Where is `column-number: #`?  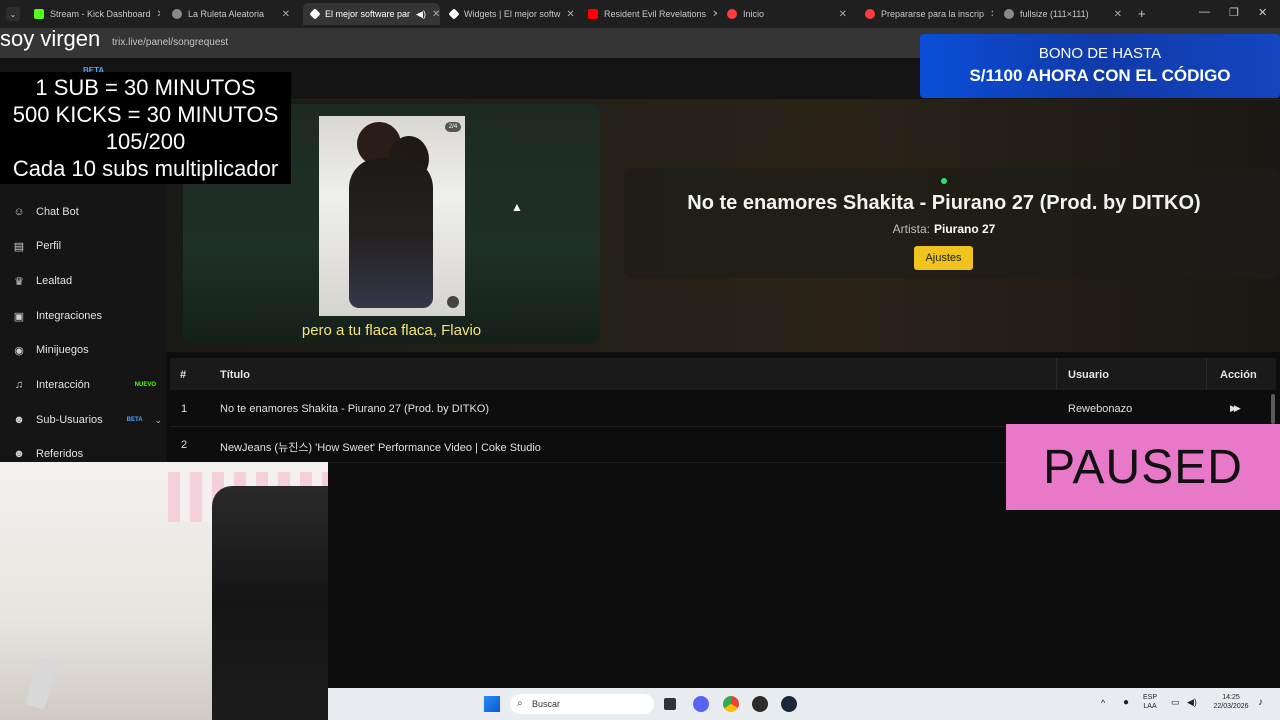 column-number: # is located at coordinates (183, 375).